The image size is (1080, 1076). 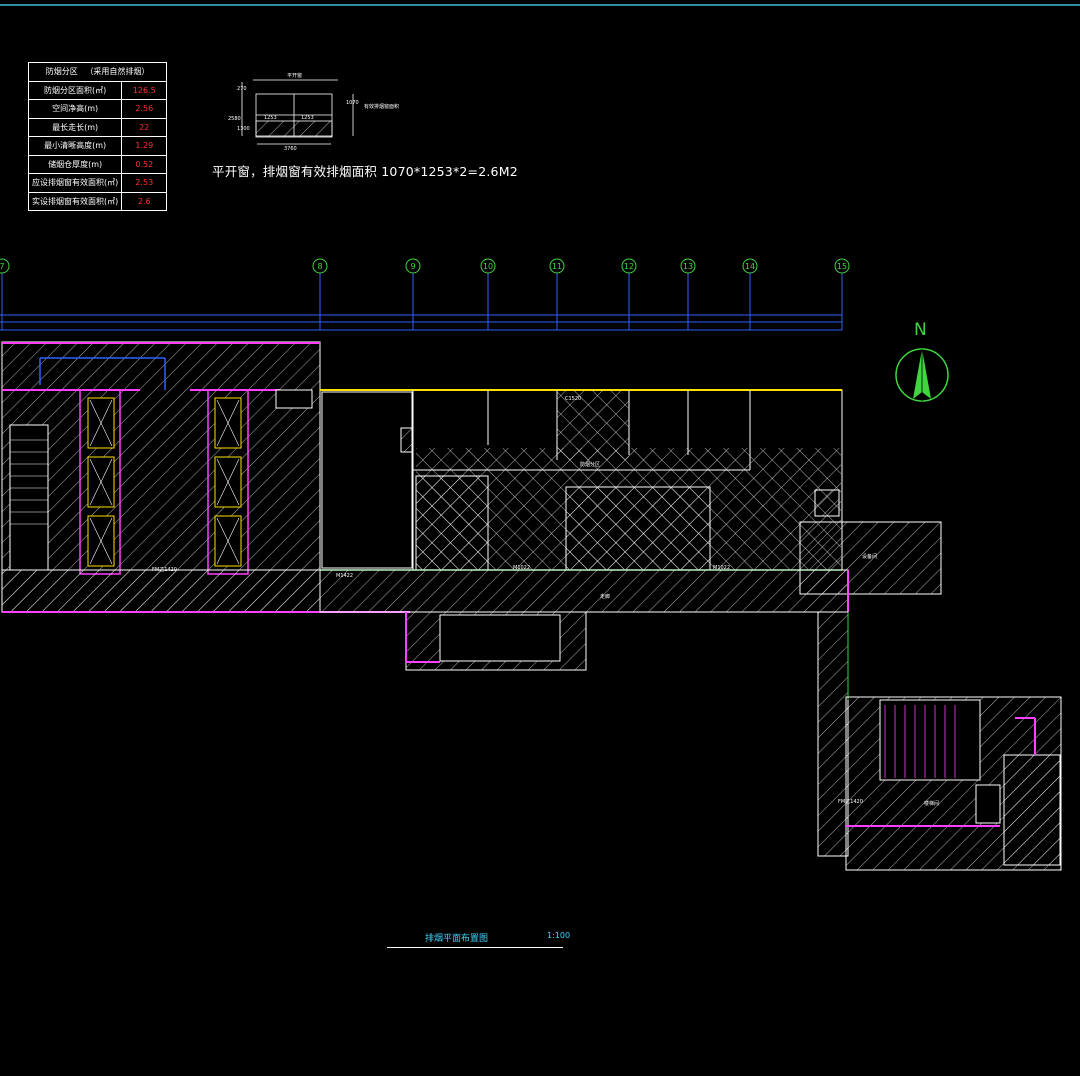 What do you see at coordinates (319, 266) in the screenshot?
I see `axis-label-8: 8` at bounding box center [319, 266].